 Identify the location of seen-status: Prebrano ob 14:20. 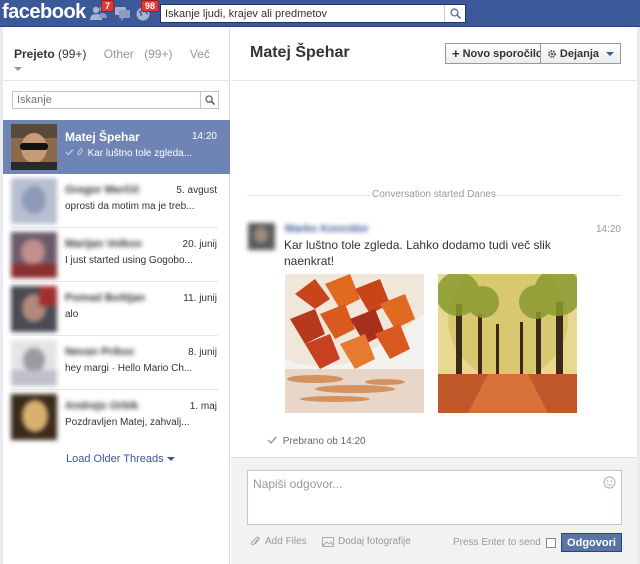
(316, 441).